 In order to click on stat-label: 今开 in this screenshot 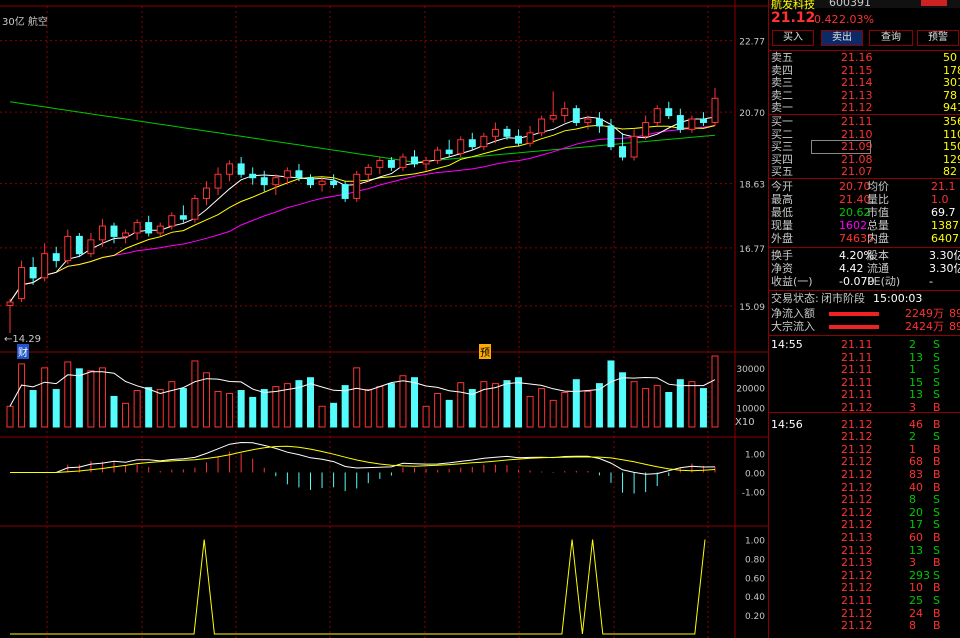, I will do `click(782, 186)`.